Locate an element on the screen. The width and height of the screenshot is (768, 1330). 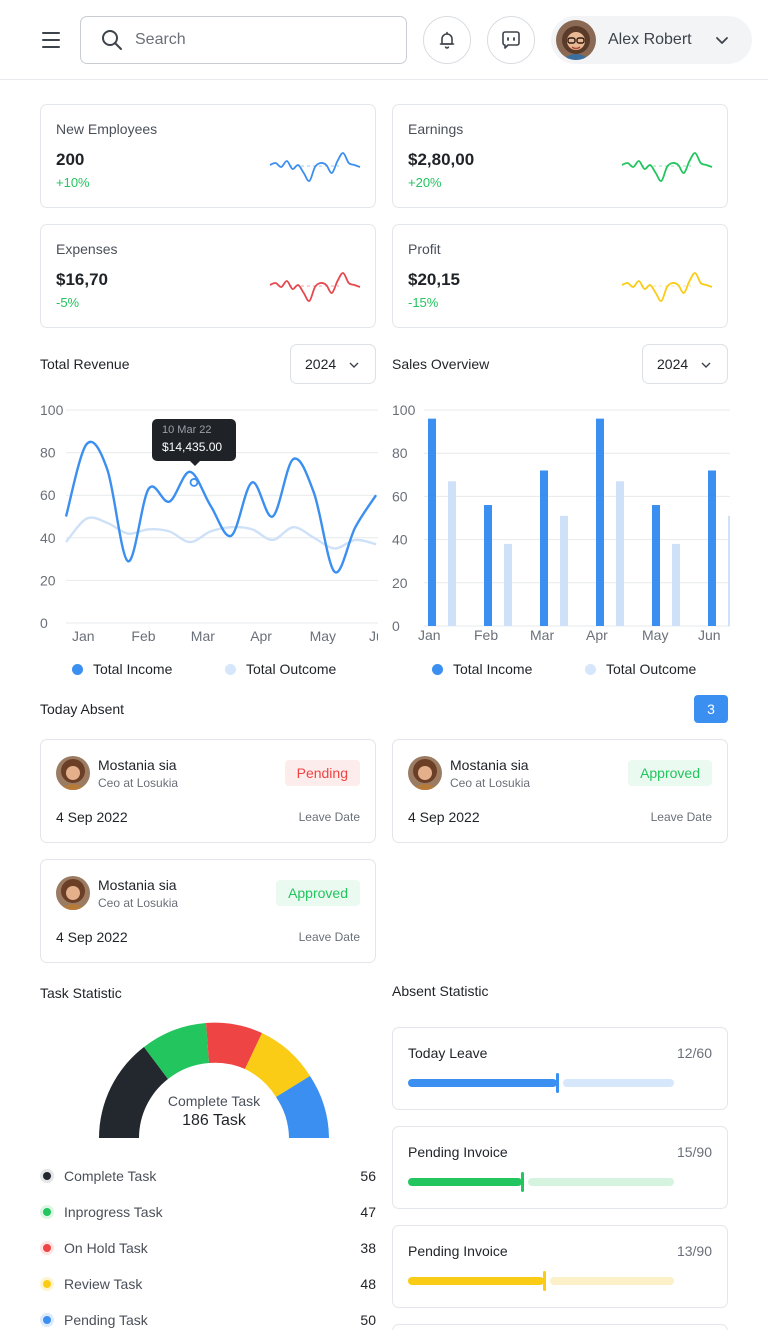
stat-card-new-employees: New Employees 200 +10% is located at coordinates (208, 156).